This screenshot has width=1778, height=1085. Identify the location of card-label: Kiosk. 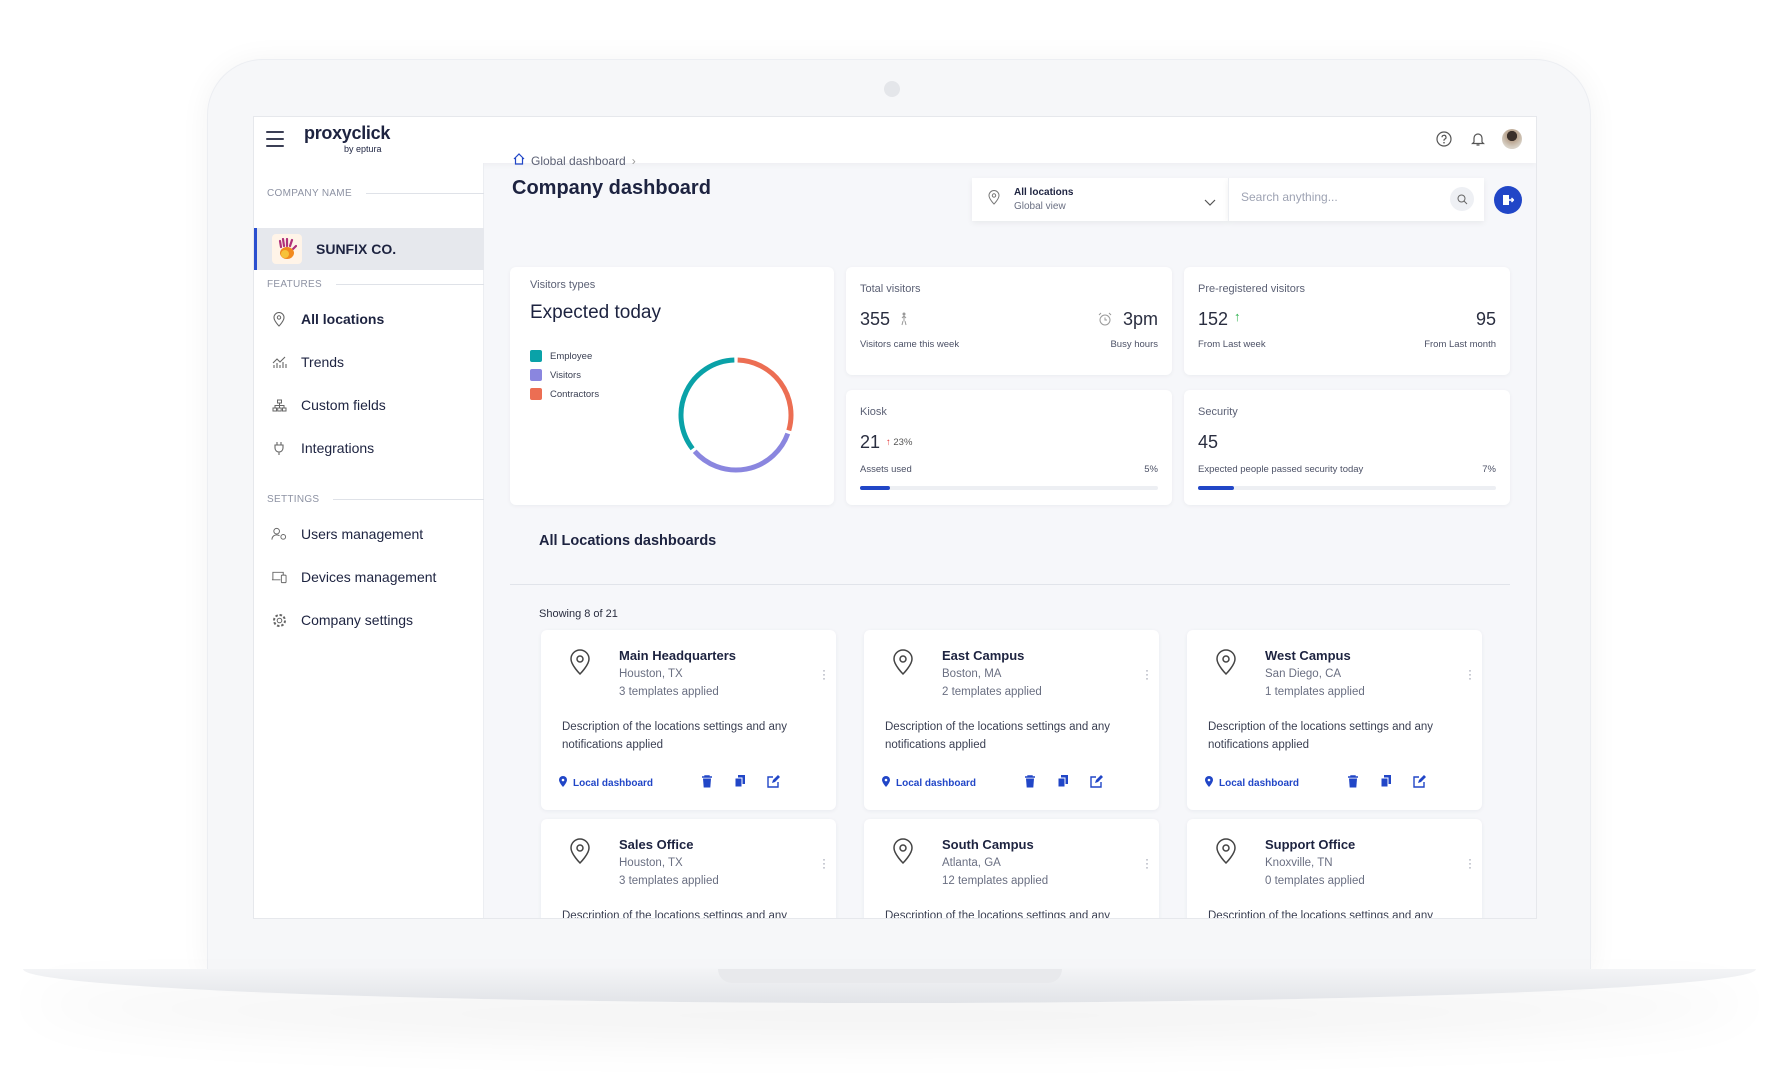
(873, 412).